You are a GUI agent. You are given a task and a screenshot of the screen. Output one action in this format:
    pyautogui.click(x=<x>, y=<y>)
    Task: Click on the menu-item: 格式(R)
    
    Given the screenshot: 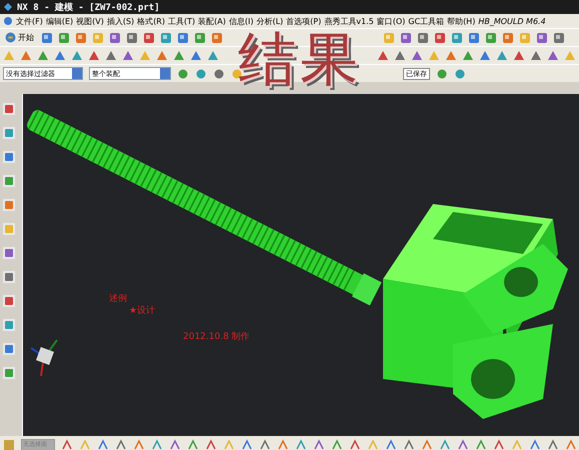 What is the action you would take?
    pyautogui.click(x=151, y=21)
    